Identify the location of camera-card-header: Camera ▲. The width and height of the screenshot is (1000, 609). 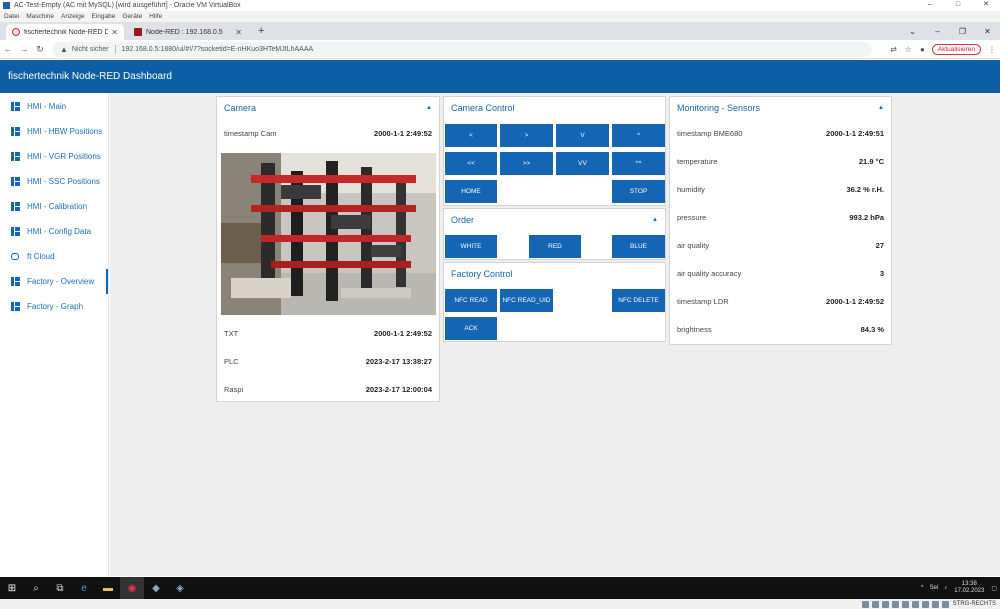
(328, 108).